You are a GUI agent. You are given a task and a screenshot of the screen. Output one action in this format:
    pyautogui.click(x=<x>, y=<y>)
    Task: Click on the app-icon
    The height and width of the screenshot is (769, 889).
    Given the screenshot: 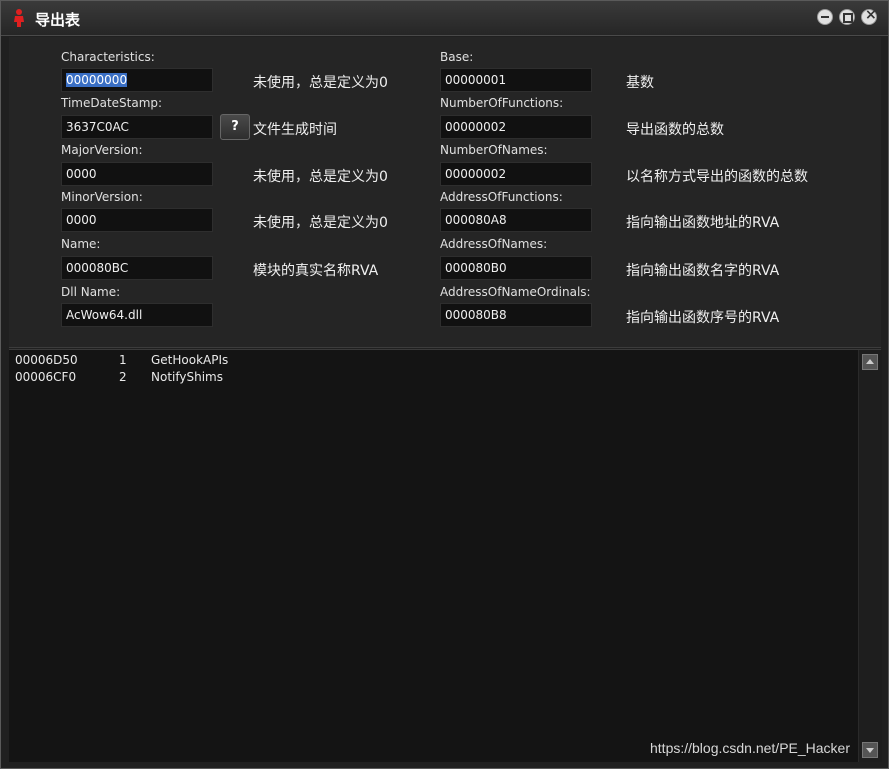 What is the action you would take?
    pyautogui.click(x=19, y=18)
    